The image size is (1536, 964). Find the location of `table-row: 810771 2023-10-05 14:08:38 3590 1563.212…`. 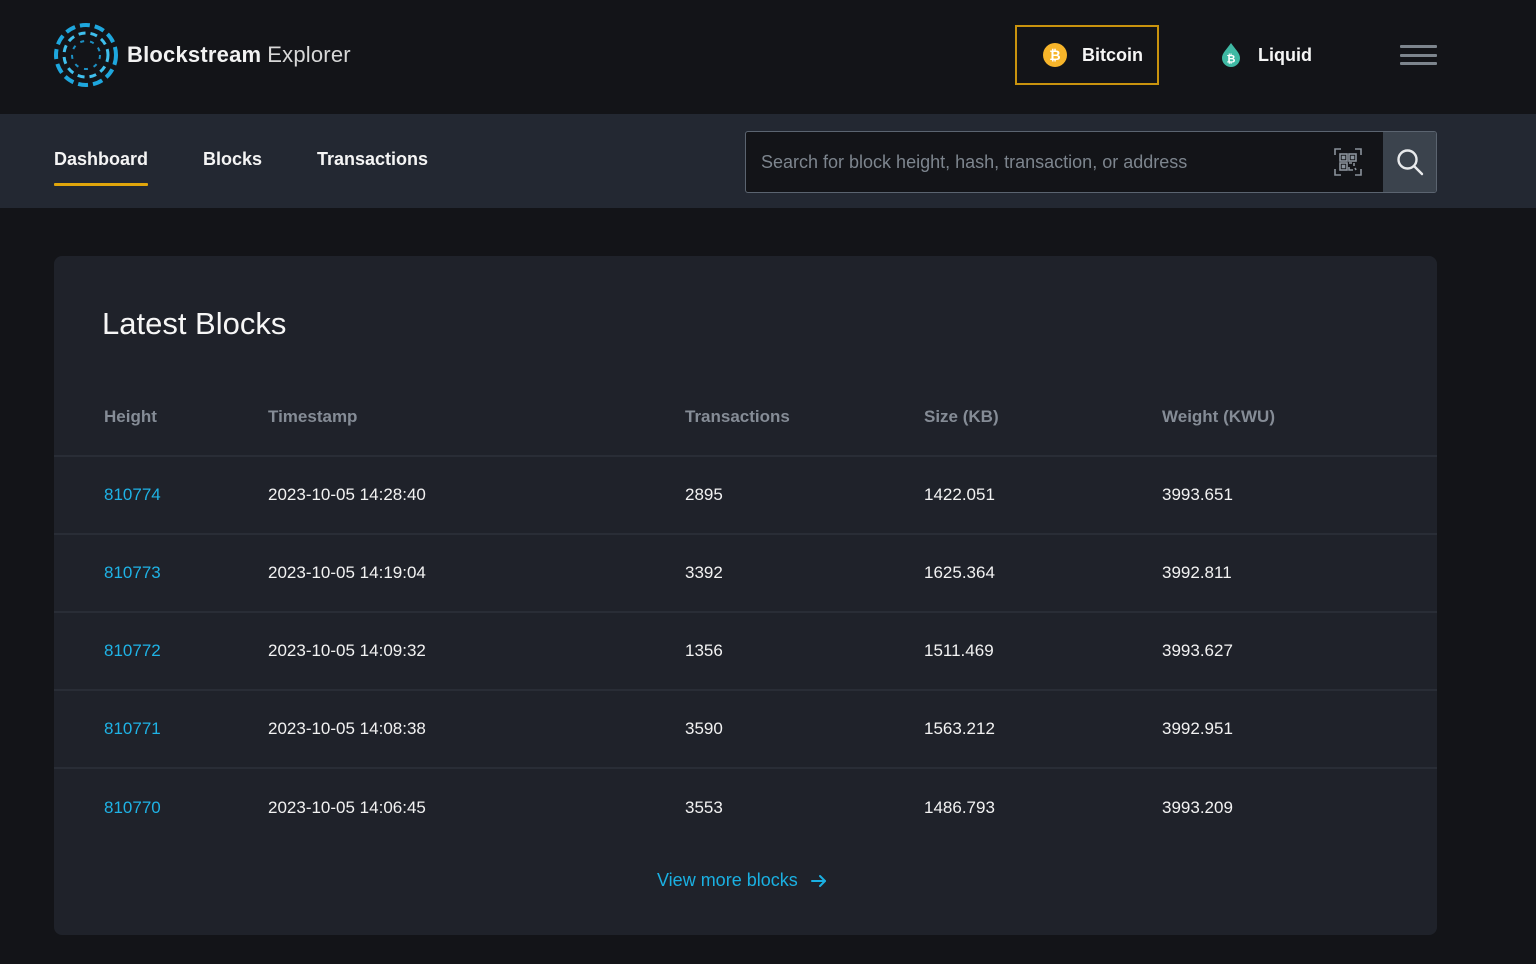

table-row: 810771 2023-10-05 14:08:38 3590 1563.212… is located at coordinates (745, 730).